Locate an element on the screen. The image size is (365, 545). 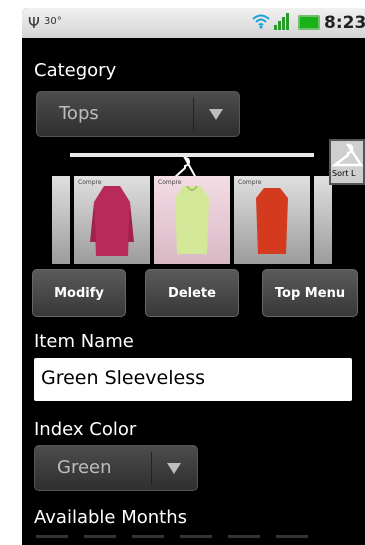
sort-button: Sort L is located at coordinates (347, 162).